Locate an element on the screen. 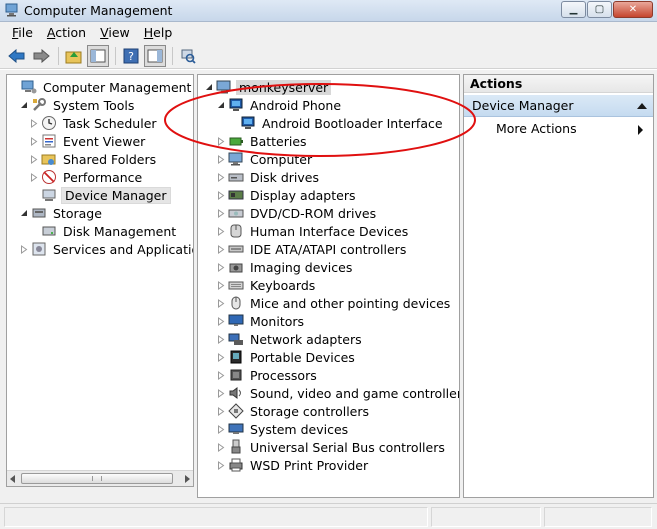 The image size is (657, 529). menu-view: View is located at coordinates (115, 32).